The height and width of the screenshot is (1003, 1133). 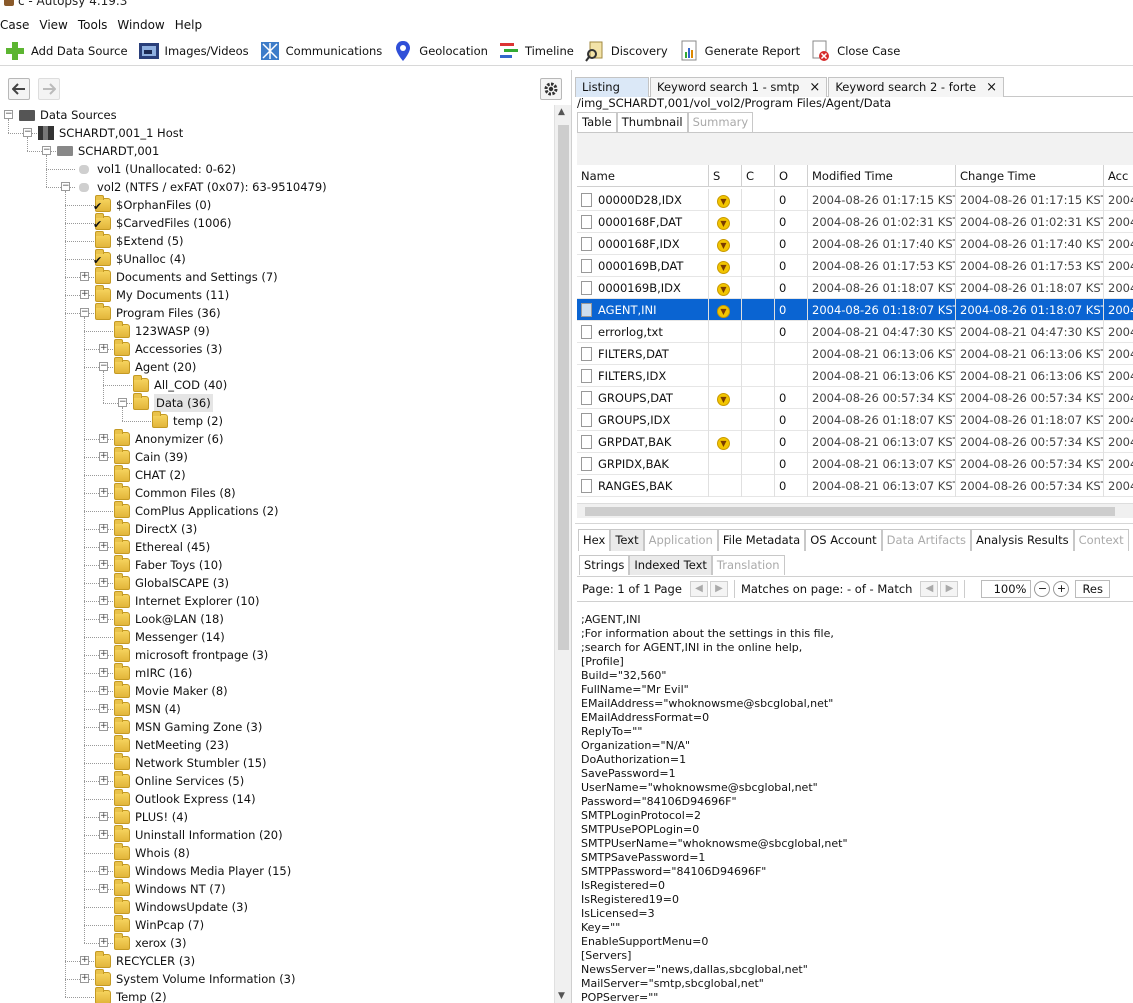 I want to click on content-tab: OS Account, so click(x=843, y=540).